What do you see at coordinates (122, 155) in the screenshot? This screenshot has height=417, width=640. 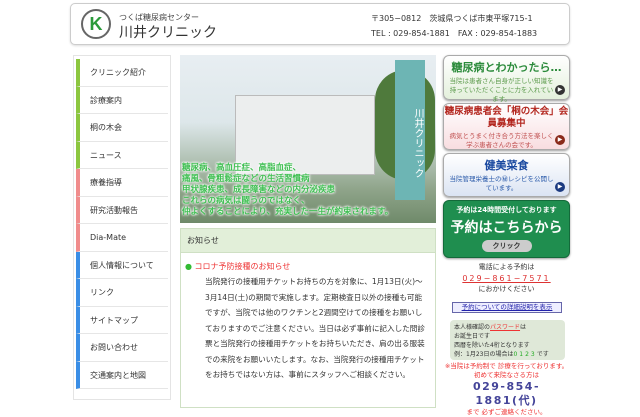 I see `sidebar-item: ニュース` at bounding box center [122, 155].